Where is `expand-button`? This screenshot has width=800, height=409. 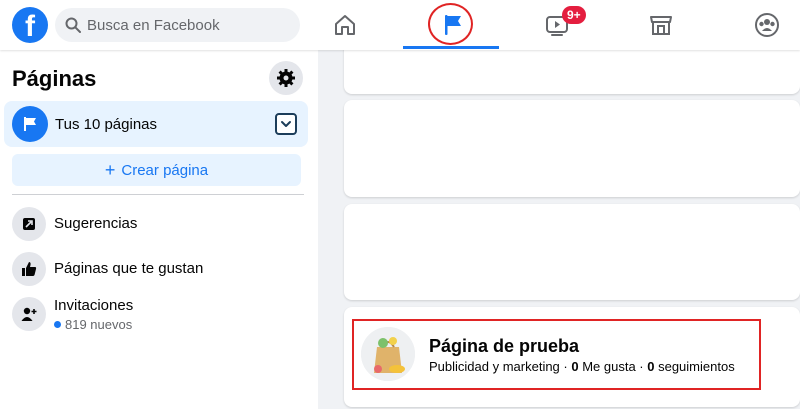 expand-button is located at coordinates (286, 124).